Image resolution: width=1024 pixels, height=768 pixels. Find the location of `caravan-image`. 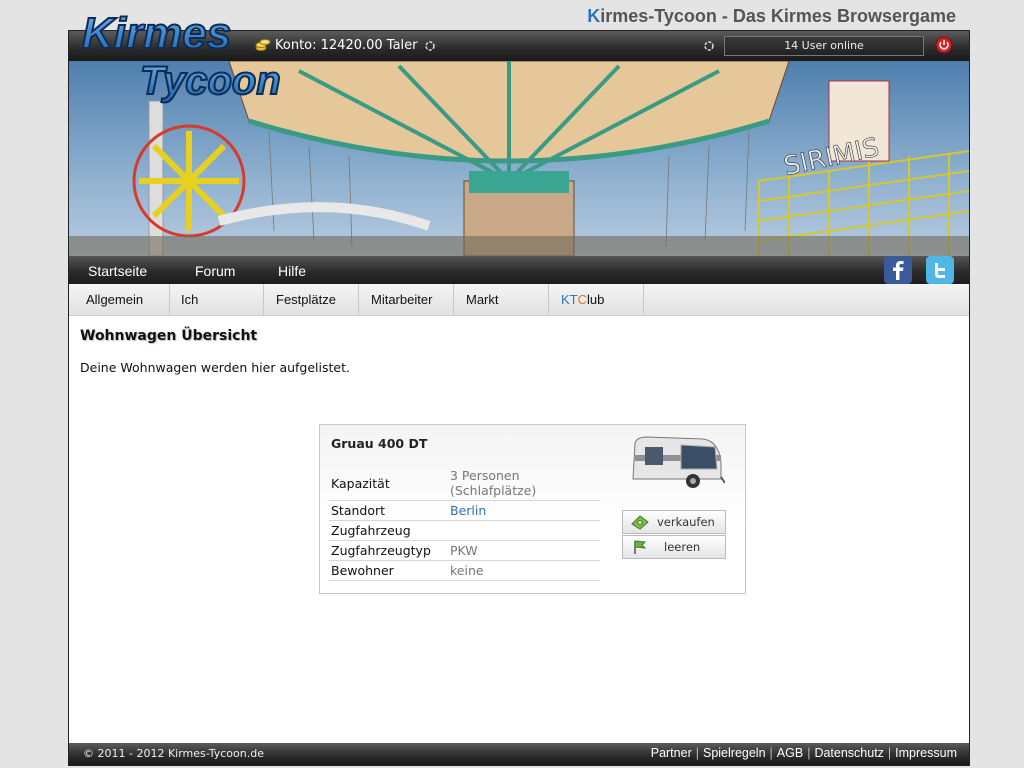

caravan-image is located at coordinates (678, 462).